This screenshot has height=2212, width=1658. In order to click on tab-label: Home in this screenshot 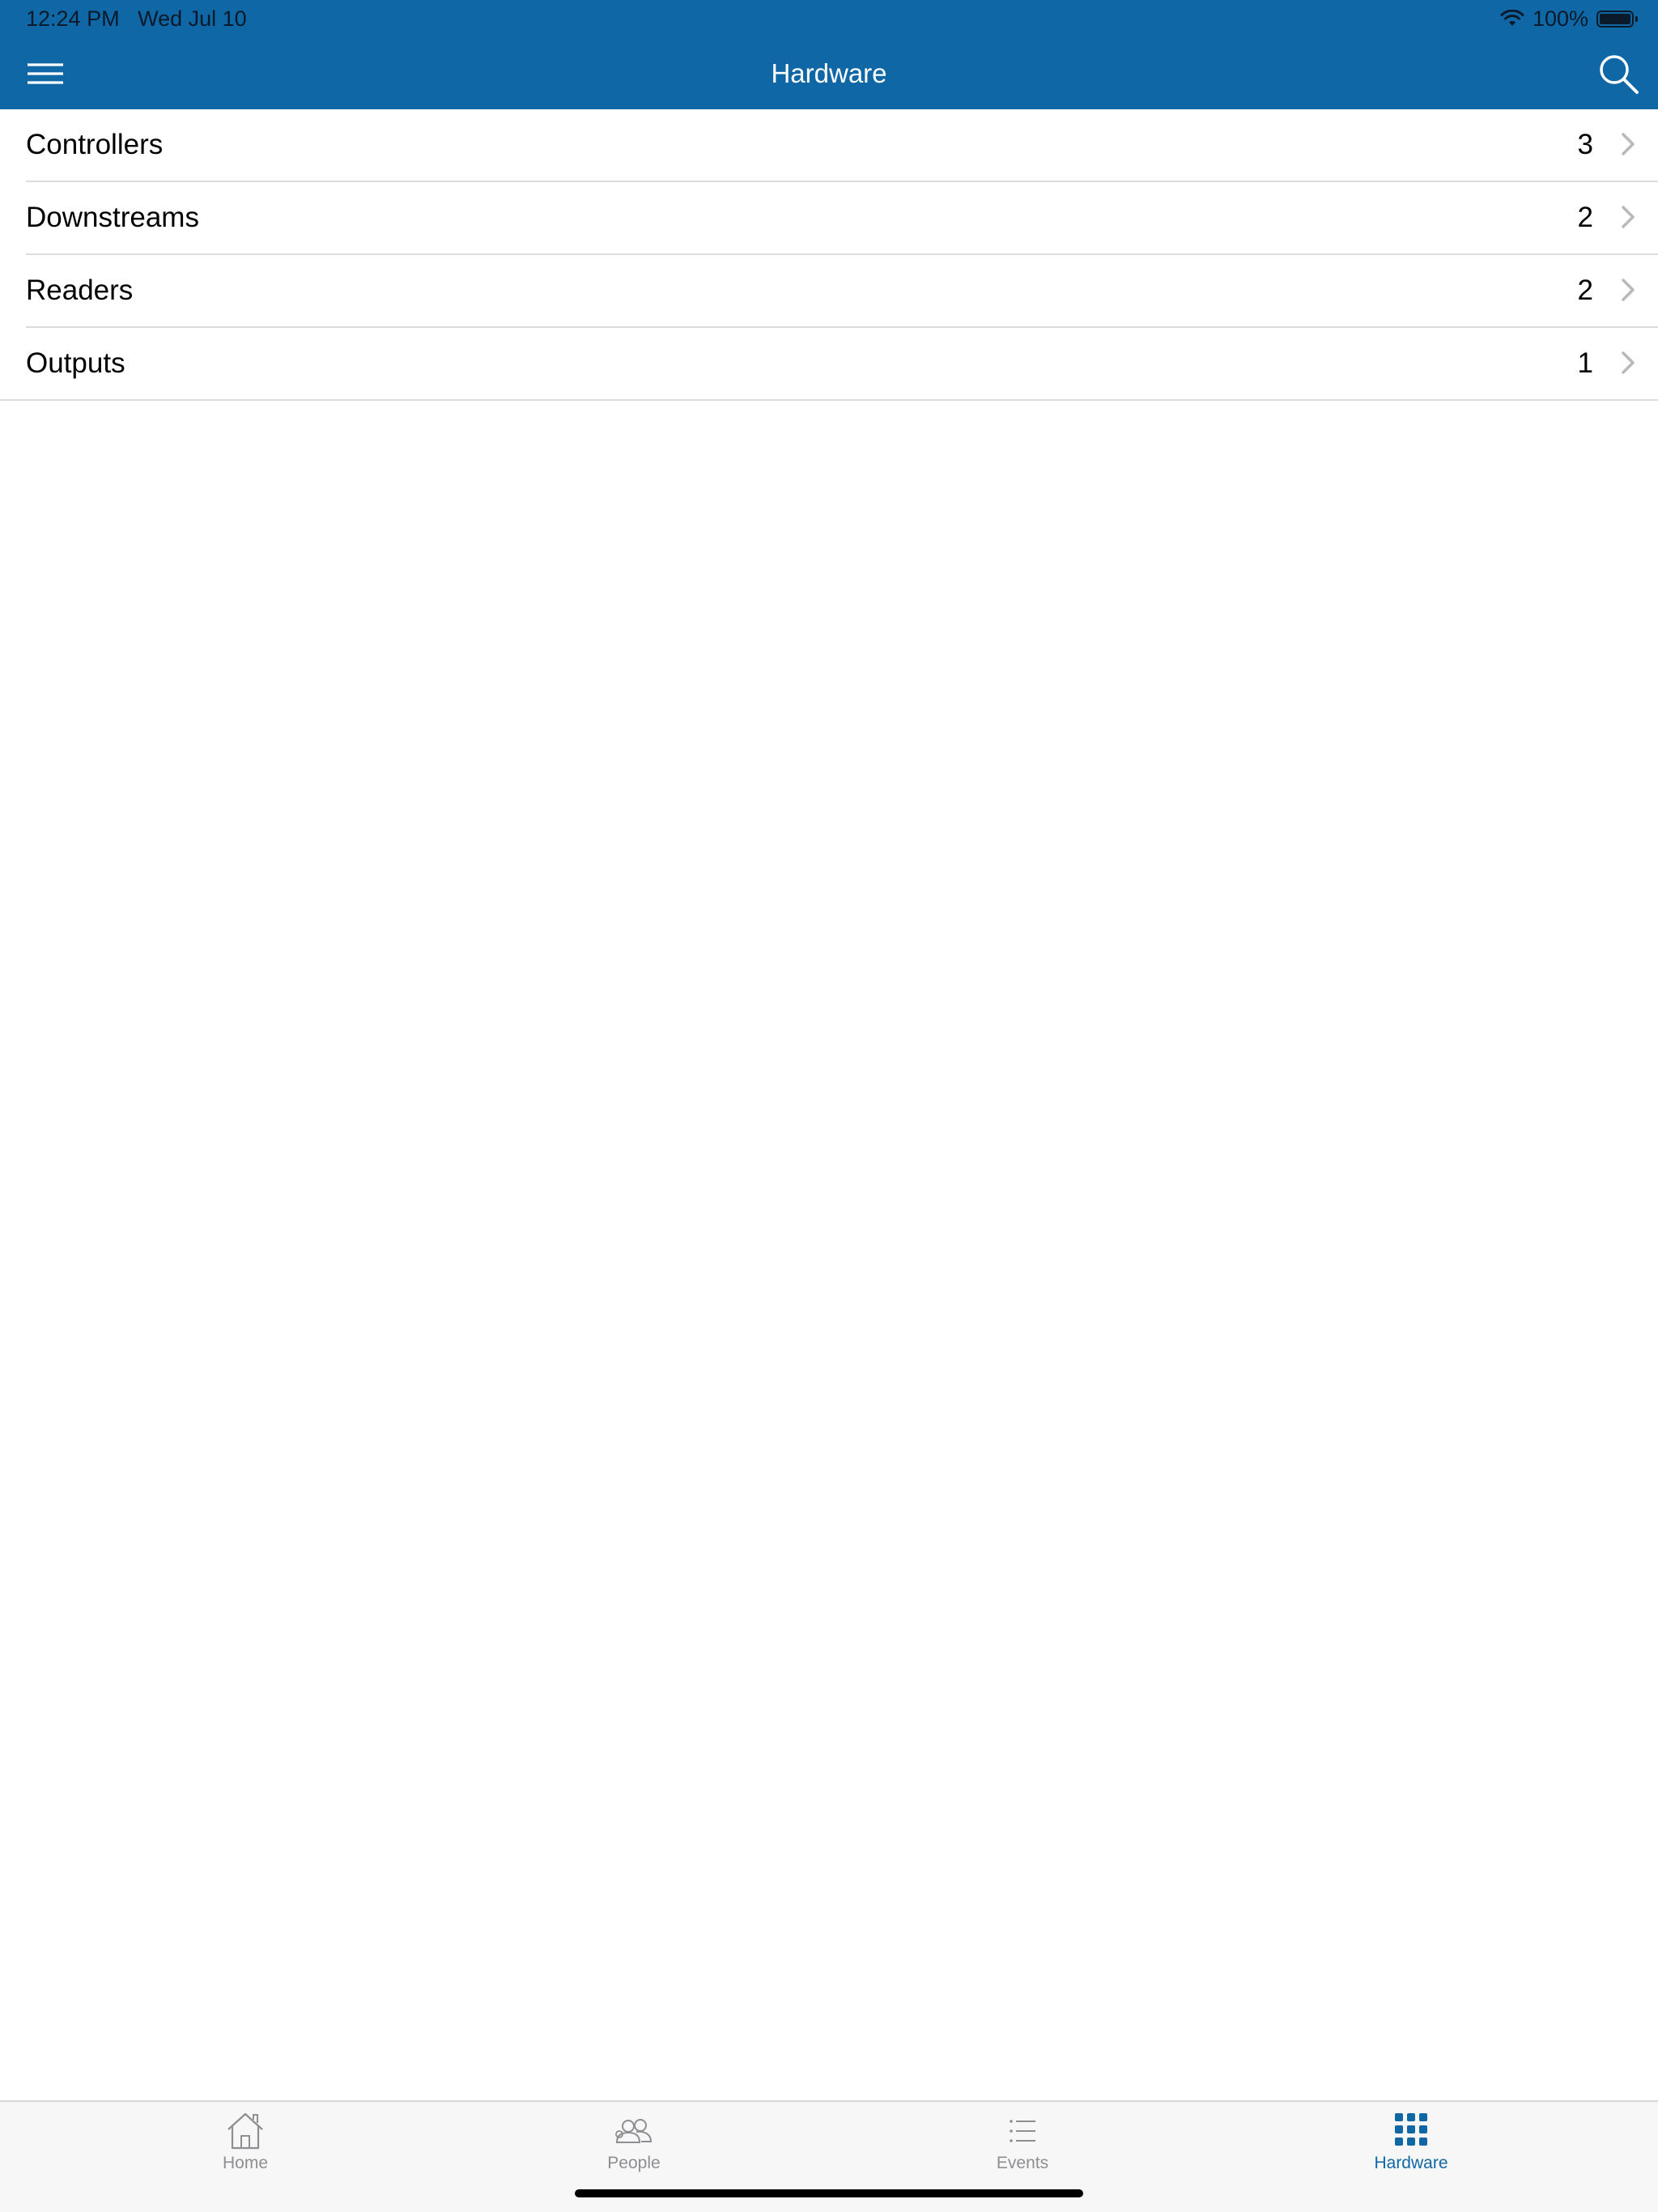, I will do `click(245, 2163)`.